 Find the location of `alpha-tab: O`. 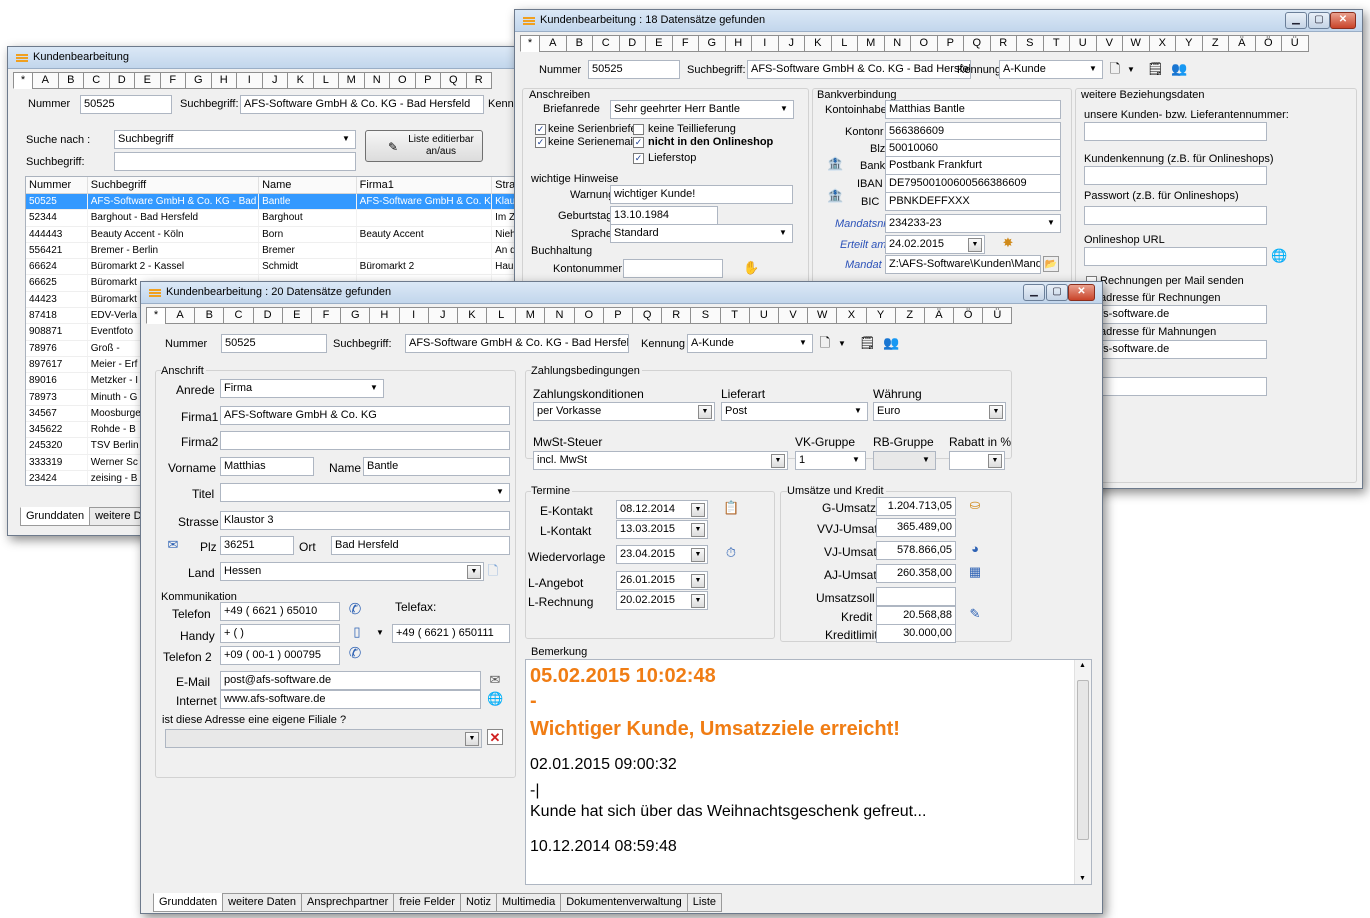

alpha-tab: O is located at coordinates (588, 315).